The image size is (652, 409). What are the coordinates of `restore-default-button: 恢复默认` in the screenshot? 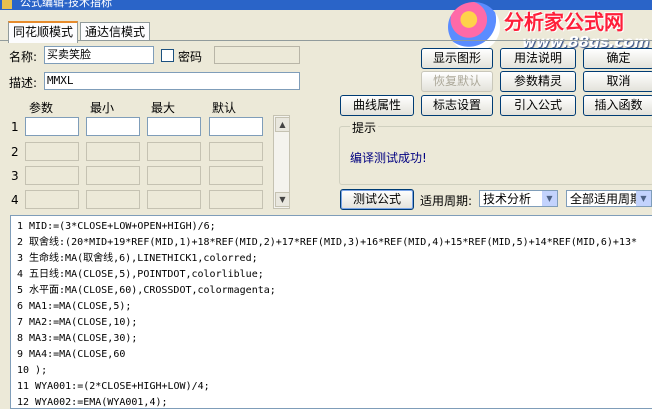 It's located at (457, 81).